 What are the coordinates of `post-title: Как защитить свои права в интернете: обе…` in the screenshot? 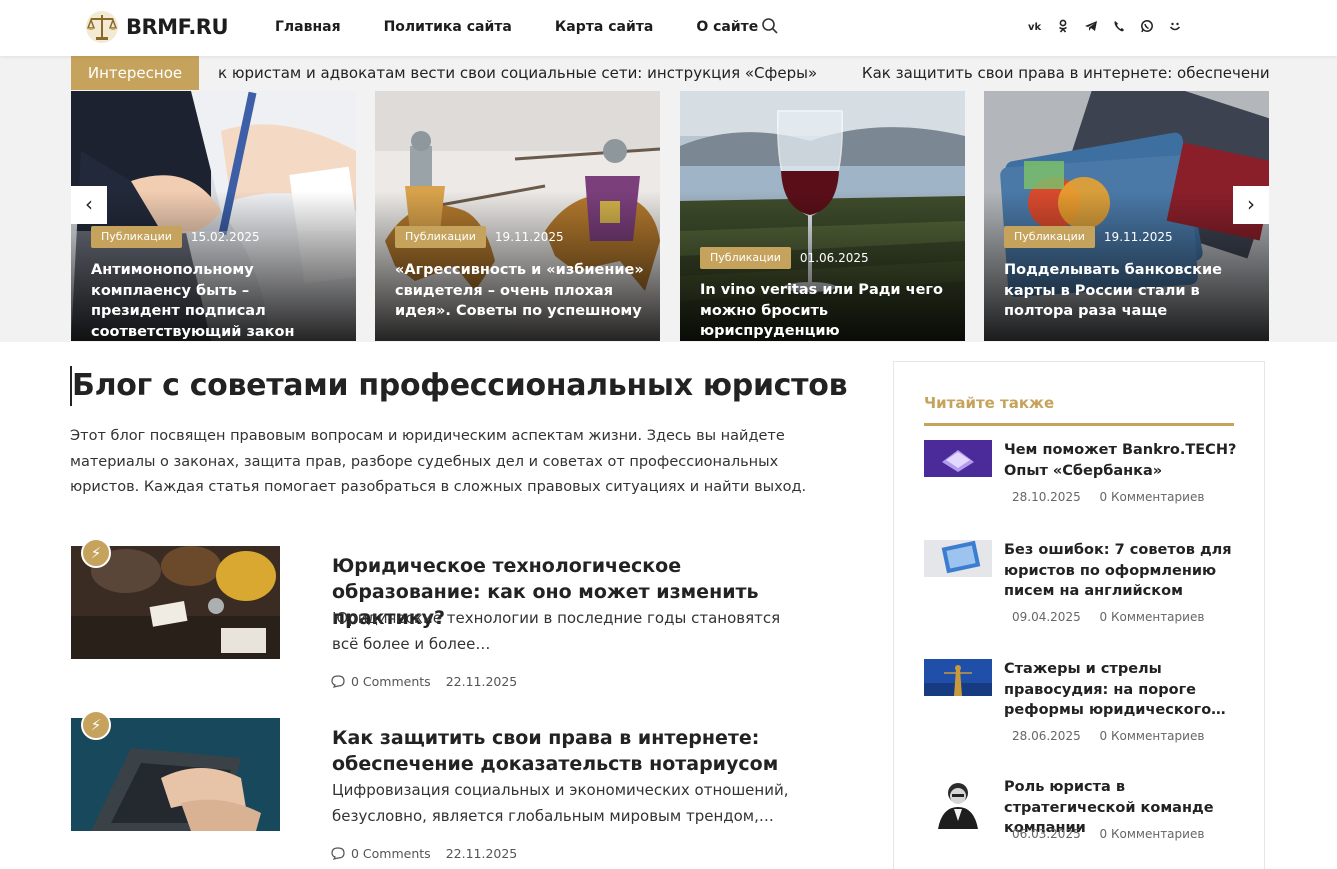 It's located at (567, 751).